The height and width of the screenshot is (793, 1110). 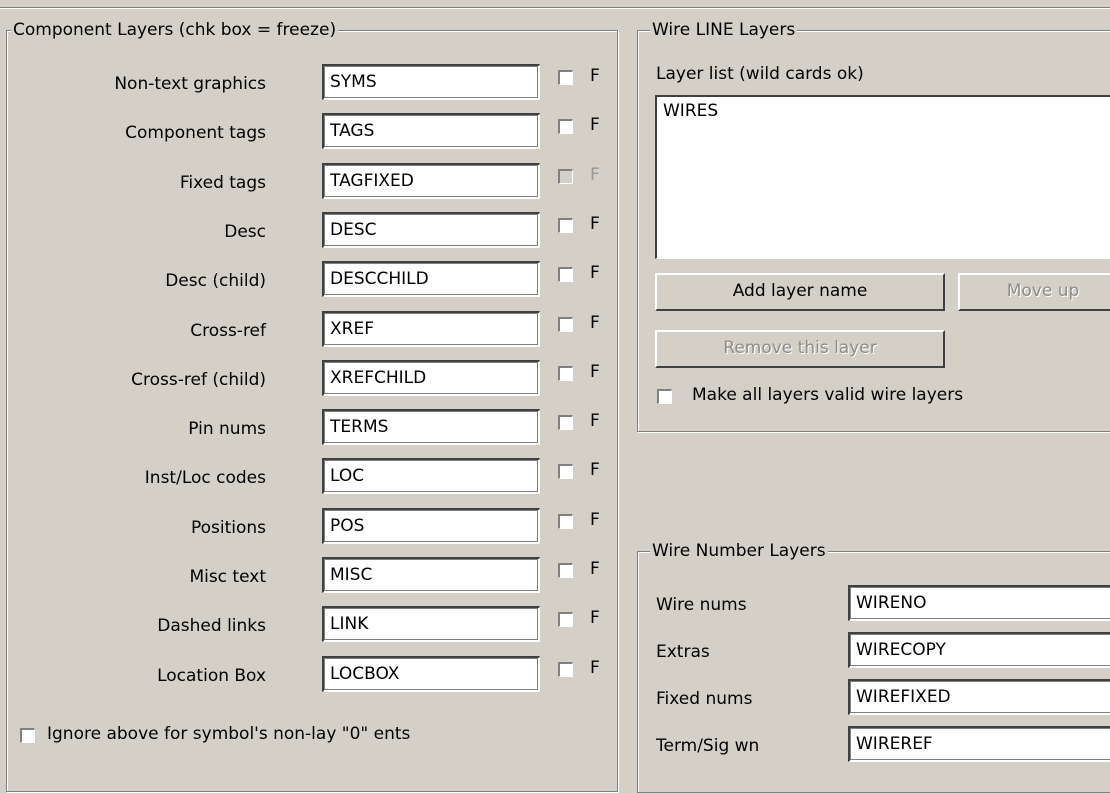 What do you see at coordinates (222, 182) in the screenshot?
I see `component-layer-label: Fixed tags` at bounding box center [222, 182].